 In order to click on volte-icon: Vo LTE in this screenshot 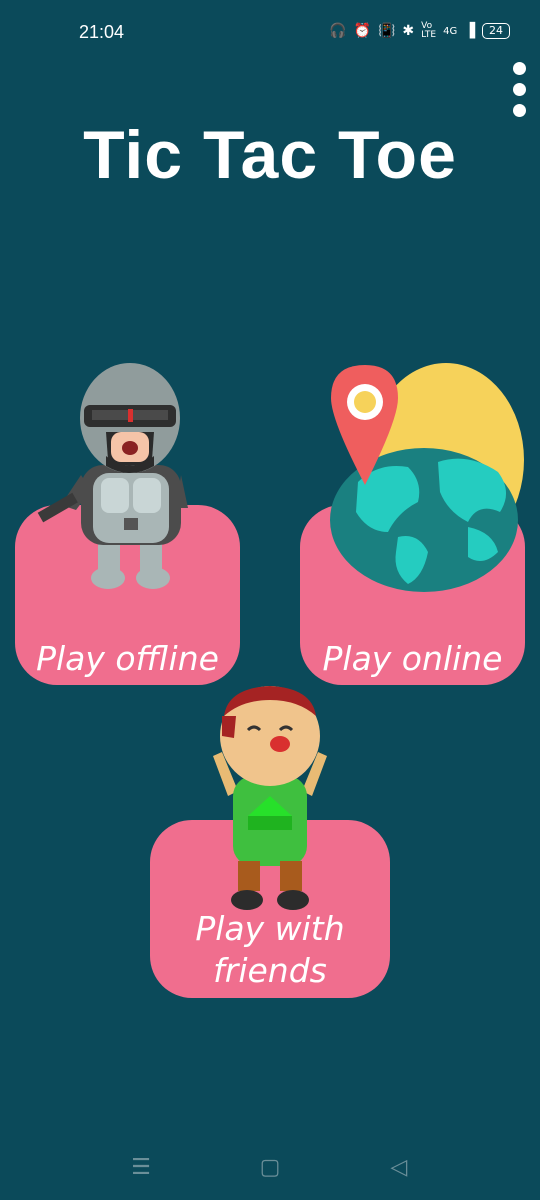, I will do `click(429, 30)`.